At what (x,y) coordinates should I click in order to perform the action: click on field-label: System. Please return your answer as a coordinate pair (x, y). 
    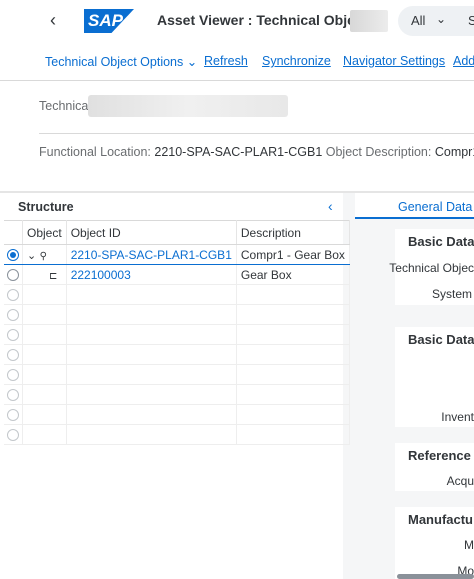
    Looking at the image, I should click on (451, 294).